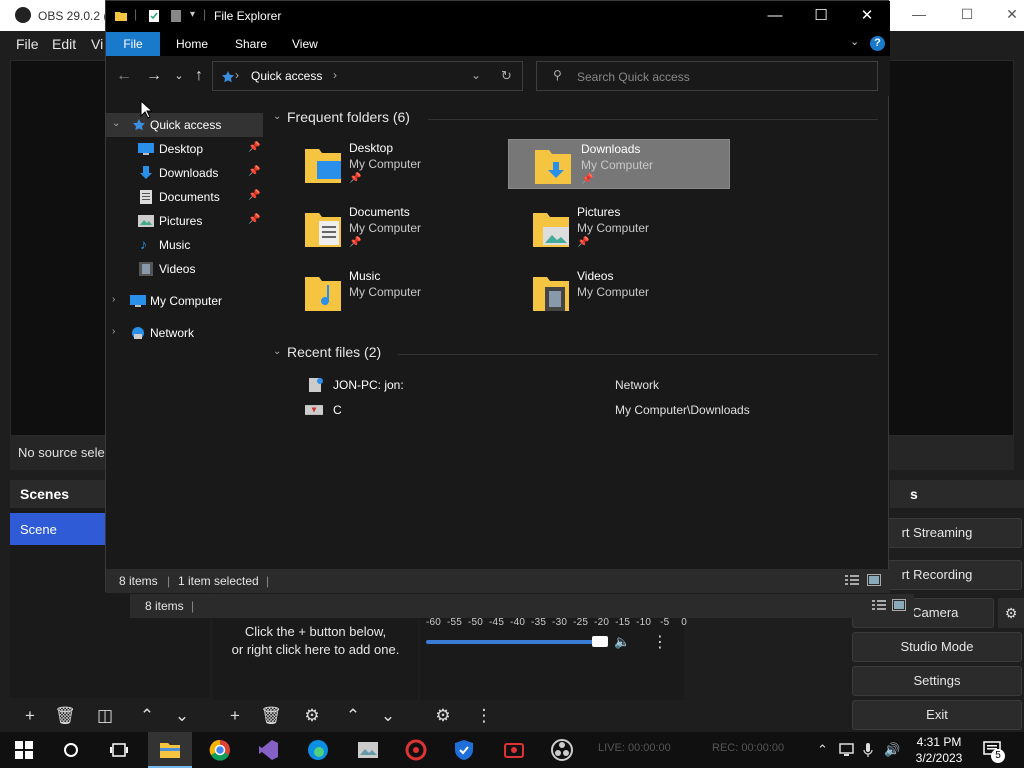  I want to click on back-arrow-icon: ←, so click(124, 76).